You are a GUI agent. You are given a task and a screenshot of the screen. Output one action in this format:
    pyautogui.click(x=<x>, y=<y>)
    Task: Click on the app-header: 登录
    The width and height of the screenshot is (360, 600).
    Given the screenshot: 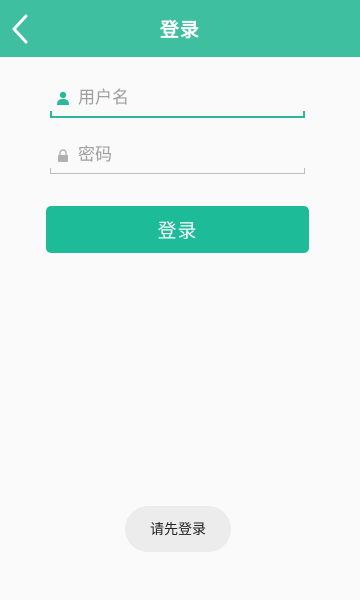 What is the action you would take?
    pyautogui.click(x=180, y=28)
    